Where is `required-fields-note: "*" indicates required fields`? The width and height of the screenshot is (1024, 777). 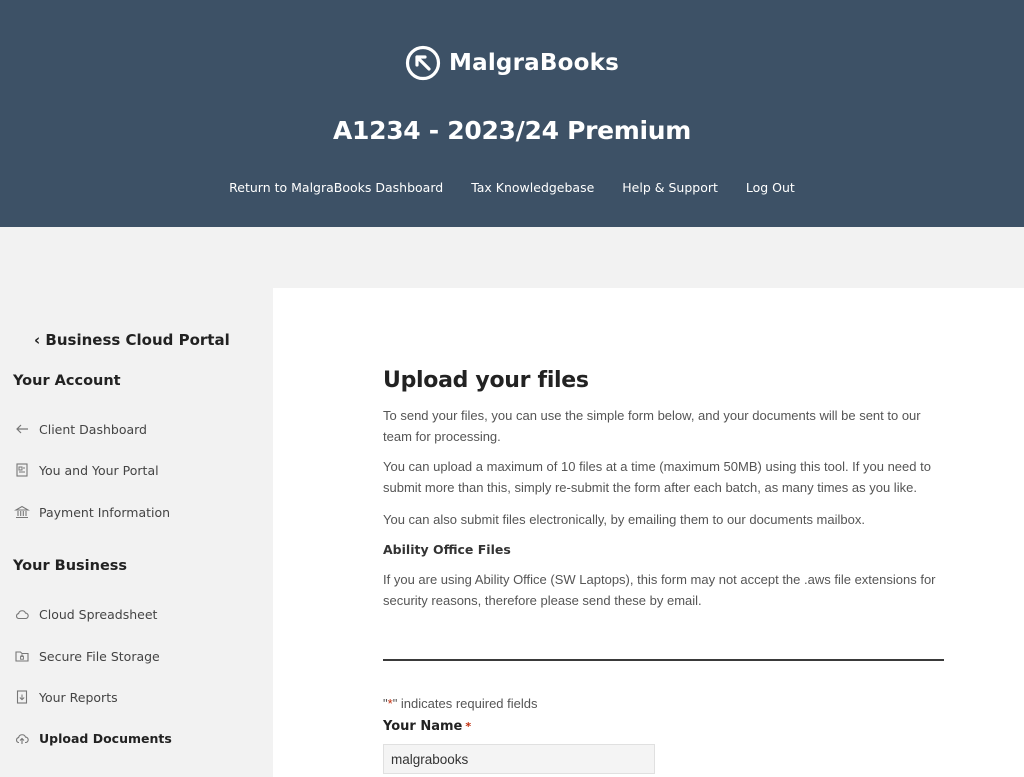
required-fields-note: "*" indicates required fields is located at coordinates (460, 703).